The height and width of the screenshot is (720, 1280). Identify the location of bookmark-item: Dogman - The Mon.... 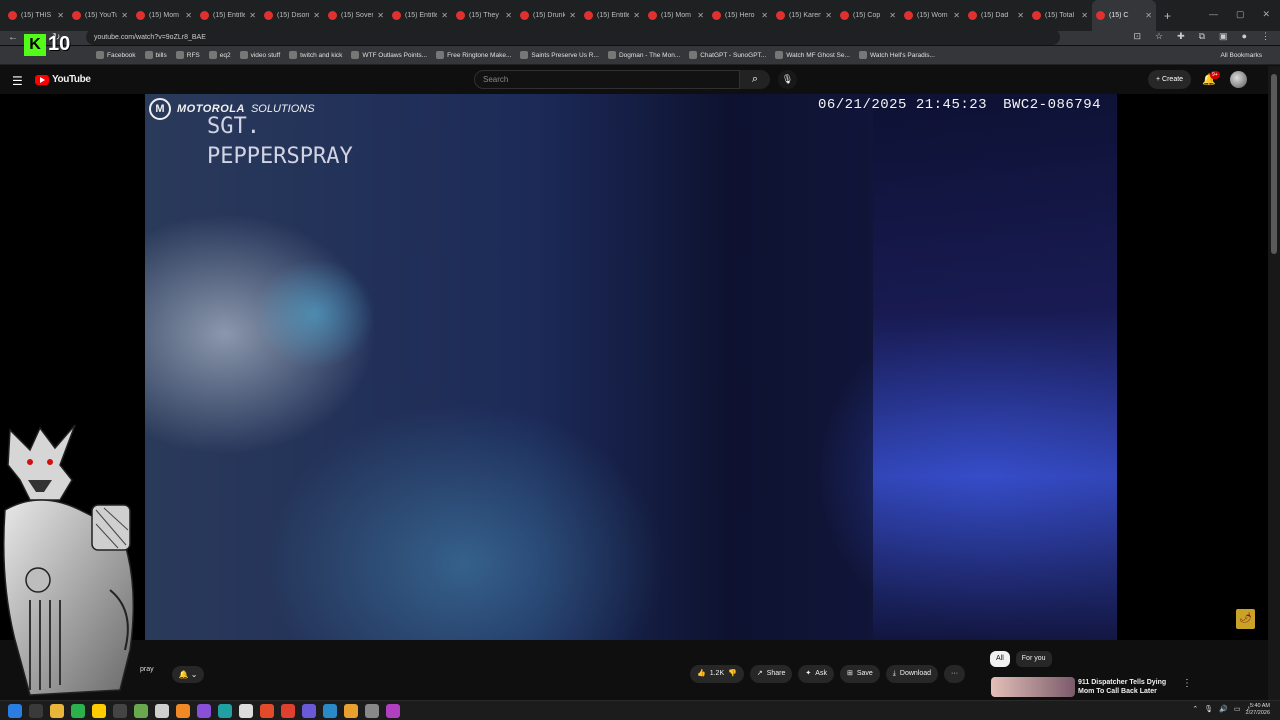
(643, 55).